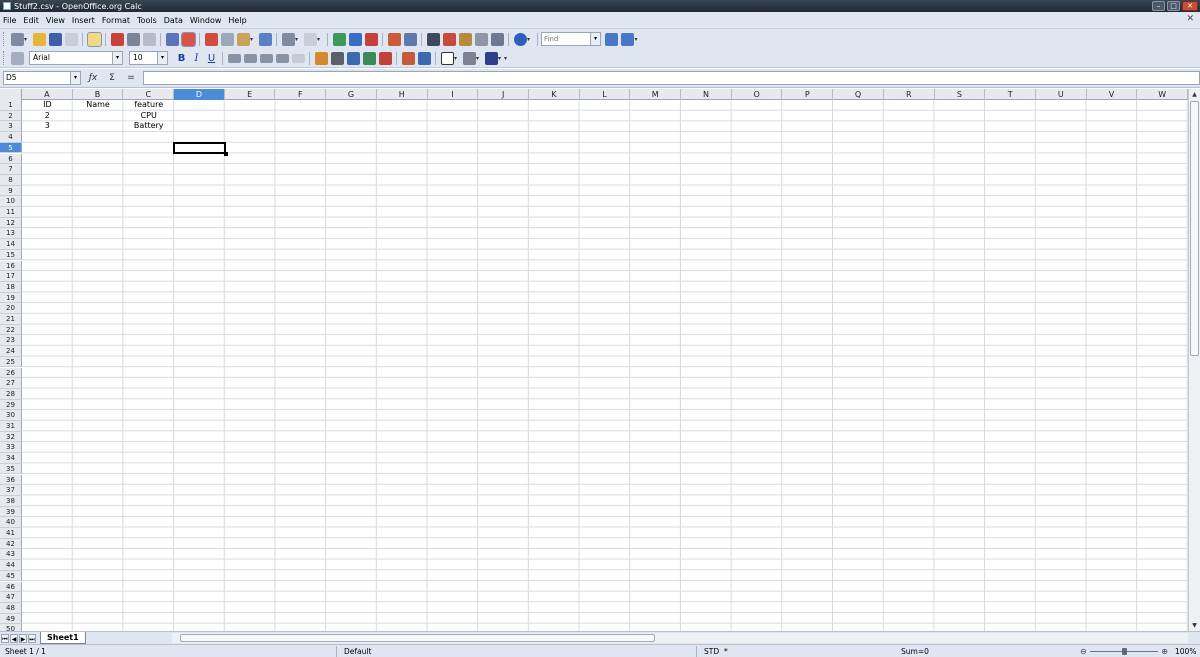 The height and width of the screenshot is (657, 1200). I want to click on zoom-in-icon: ⊕, so click(1164, 651).